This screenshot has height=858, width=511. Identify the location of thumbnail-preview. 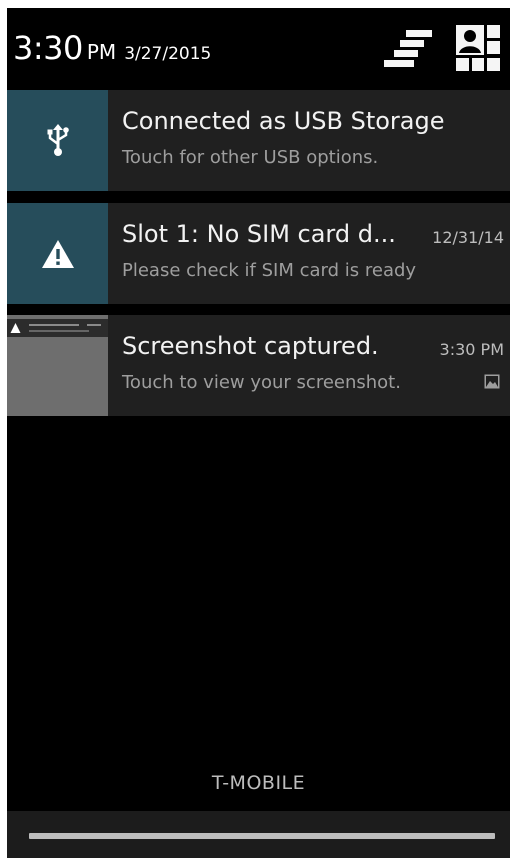
(57, 328).